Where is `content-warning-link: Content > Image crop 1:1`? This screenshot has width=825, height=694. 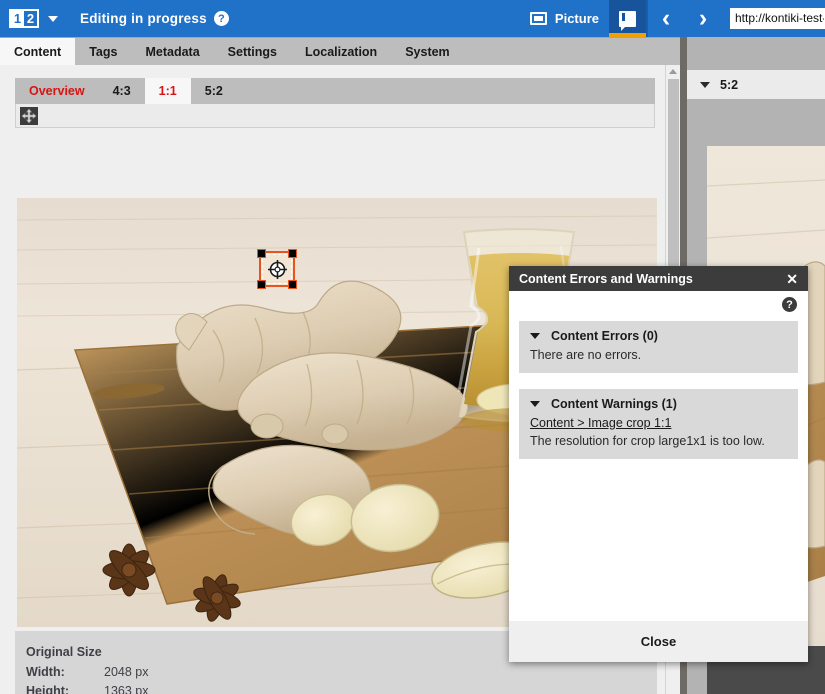 content-warning-link: Content > Image crop 1:1 is located at coordinates (658, 423).